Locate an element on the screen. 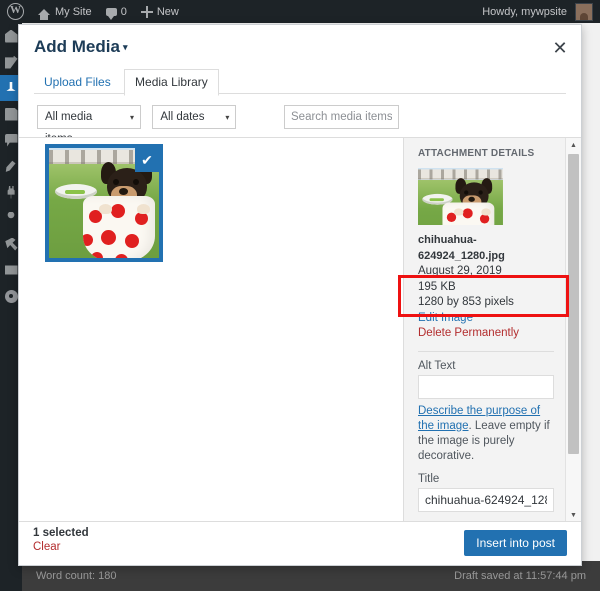  details-scrollbar: ▲ ▼ is located at coordinates (573, 330).